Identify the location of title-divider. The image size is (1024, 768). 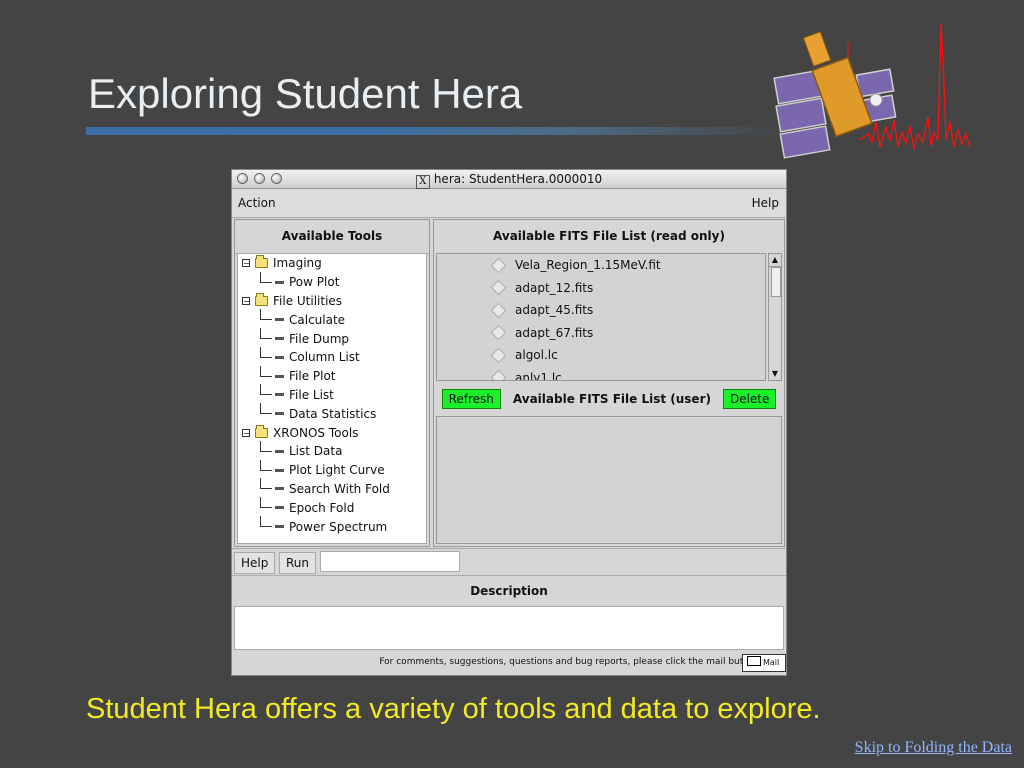
(436, 131).